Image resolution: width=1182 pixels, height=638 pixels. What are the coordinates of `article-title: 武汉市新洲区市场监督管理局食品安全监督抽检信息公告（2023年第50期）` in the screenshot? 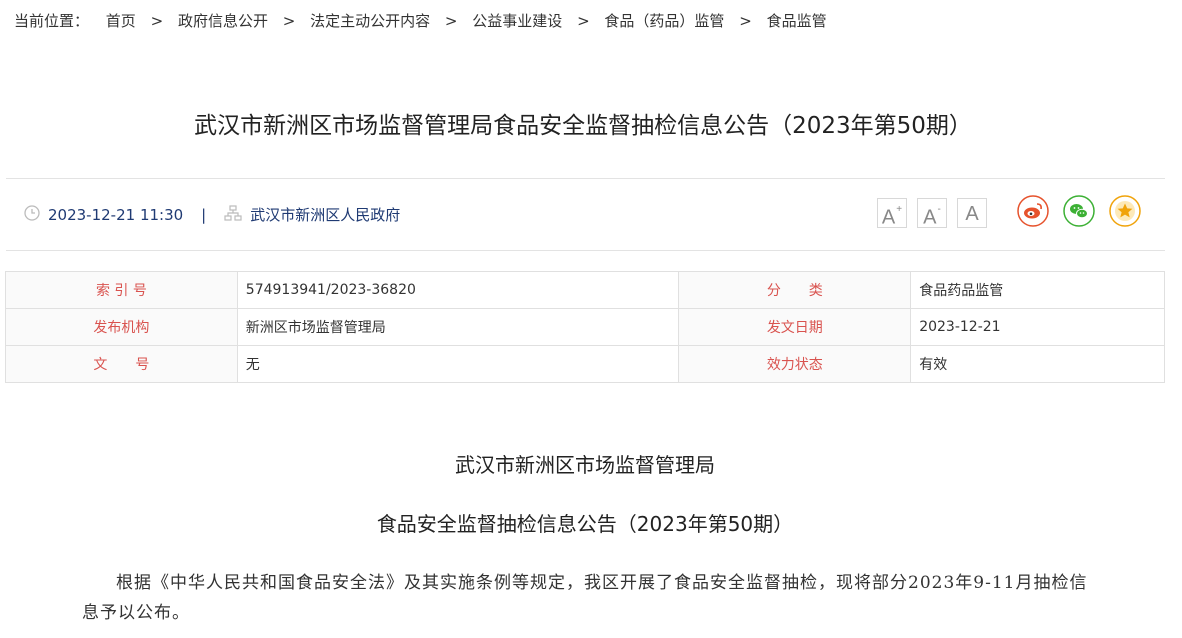 It's located at (583, 126).